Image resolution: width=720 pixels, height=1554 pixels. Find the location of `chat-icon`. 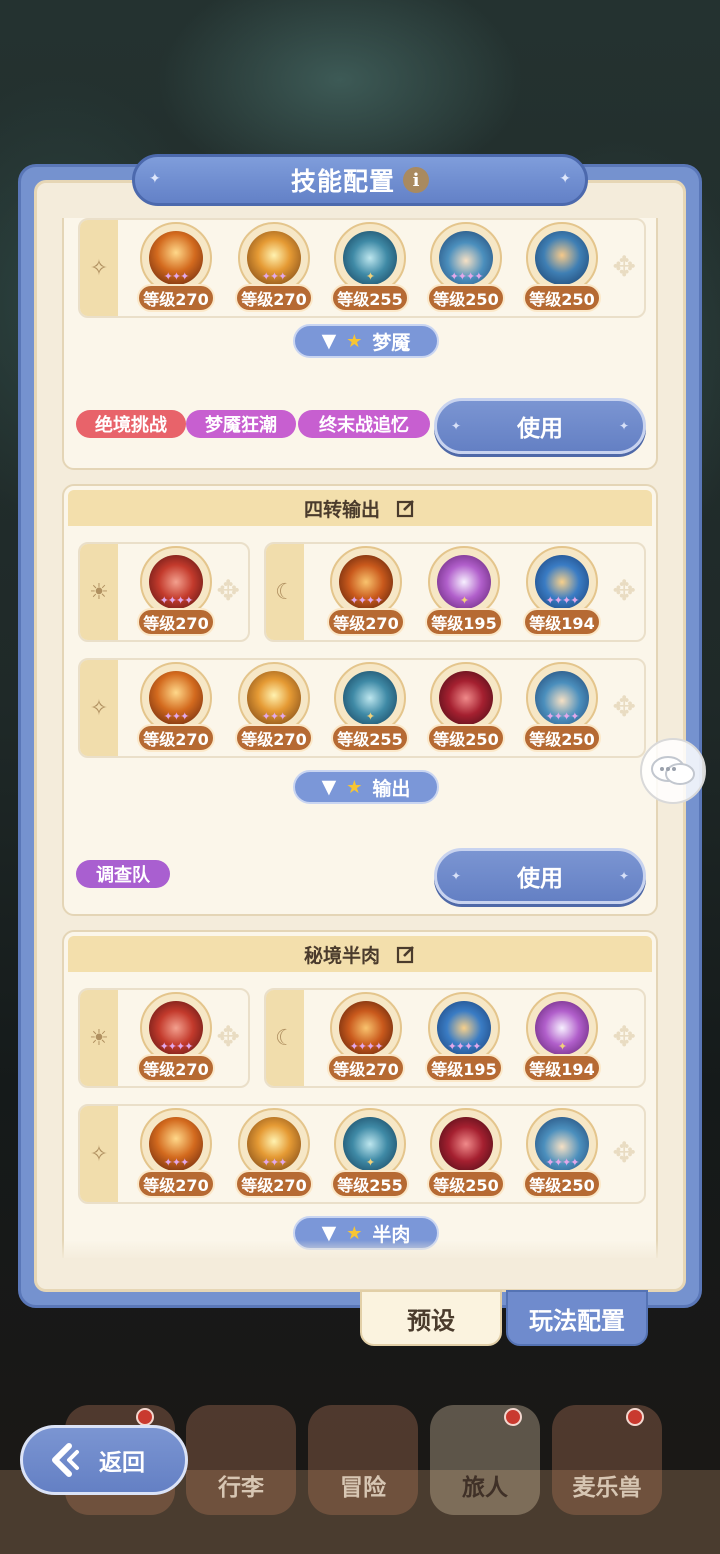

chat-icon is located at coordinates (673, 770).